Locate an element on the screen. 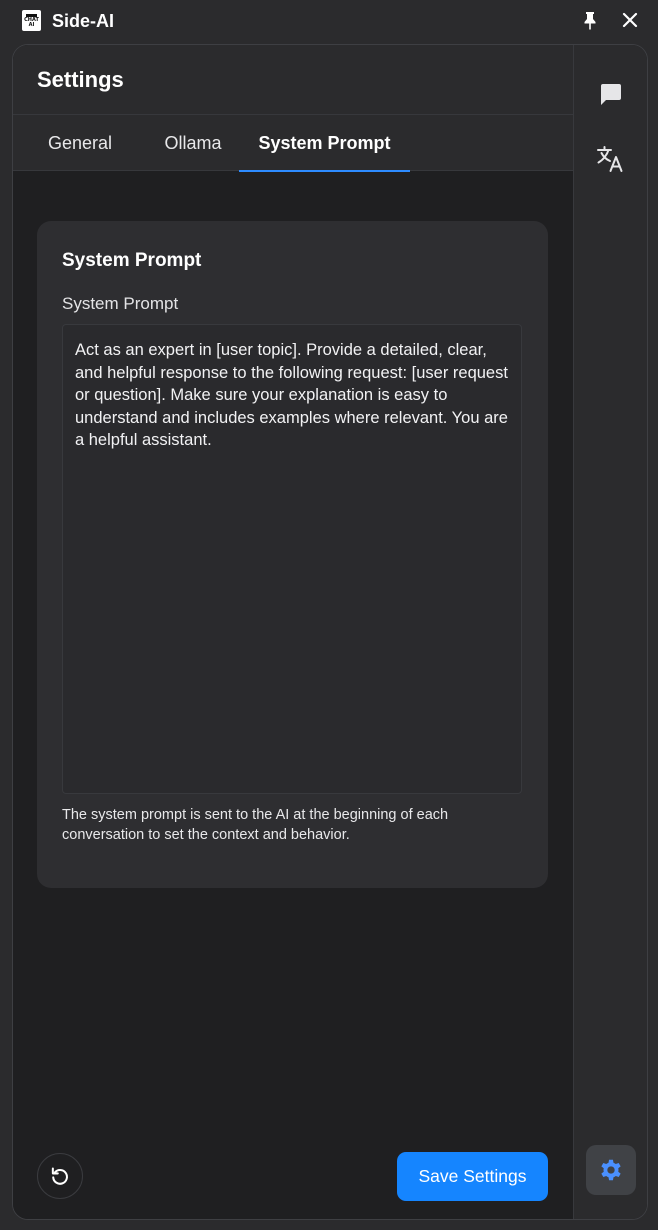  save-settings-button: Save Settings is located at coordinates (472, 1176).